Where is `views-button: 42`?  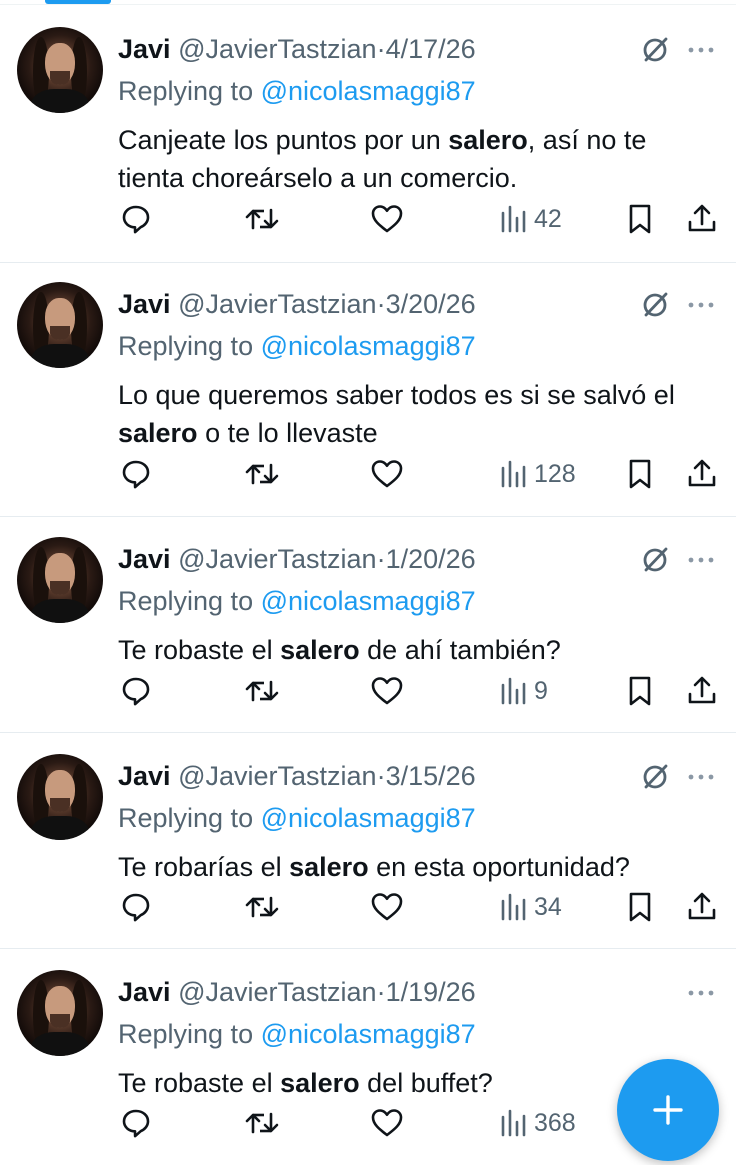
views-button: 42 is located at coordinates (531, 219).